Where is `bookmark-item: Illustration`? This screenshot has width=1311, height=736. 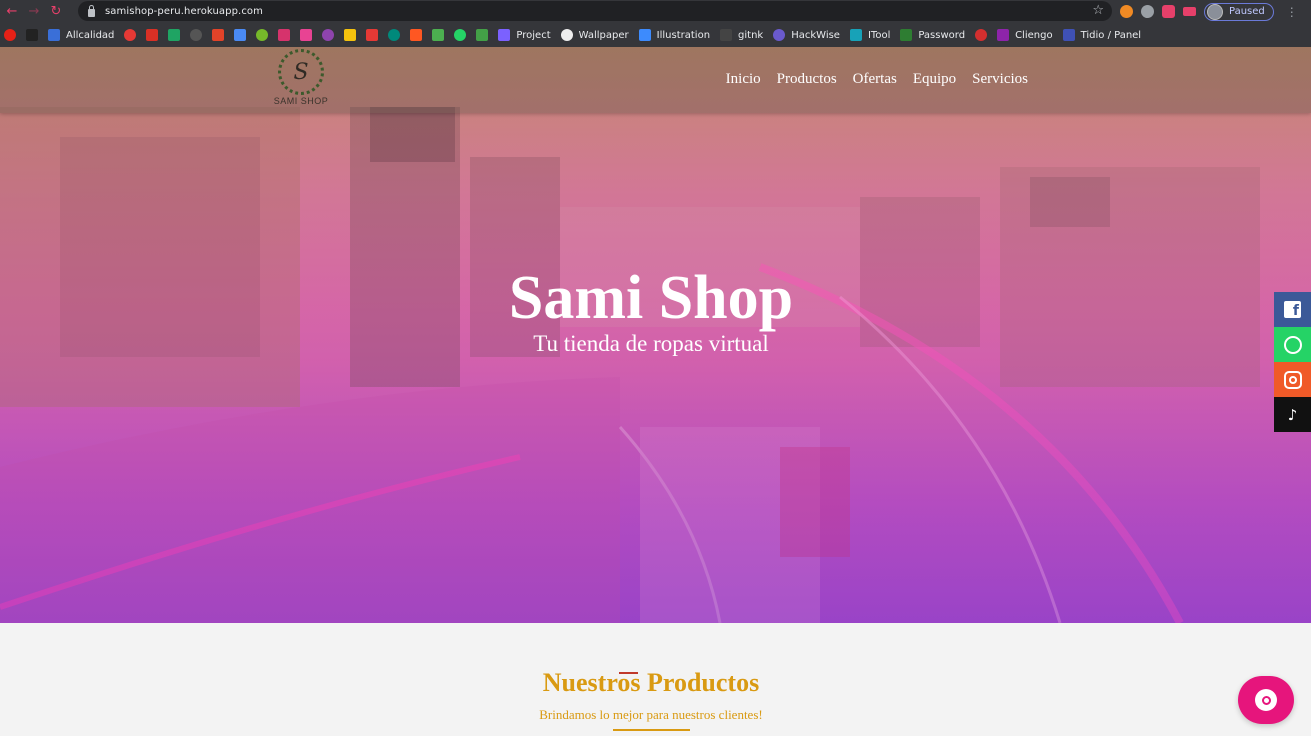
bookmark-item: Illustration is located at coordinates (674, 35).